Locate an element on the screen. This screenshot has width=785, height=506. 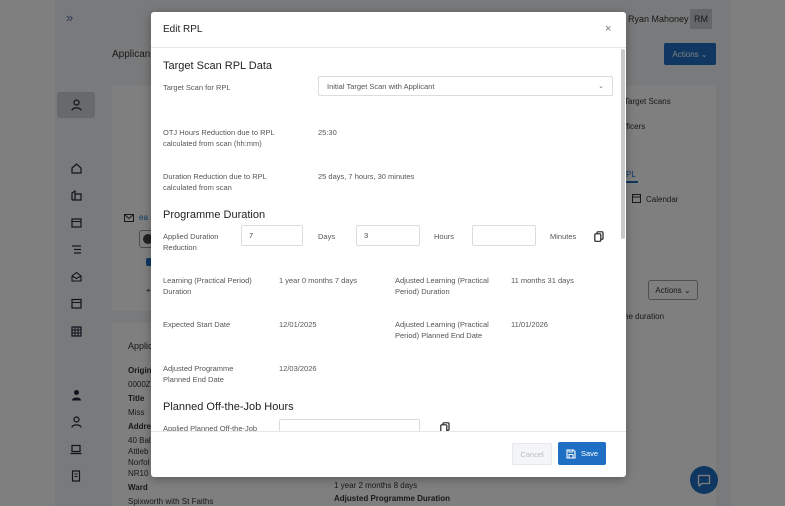
hours-input is located at coordinates (388, 235).